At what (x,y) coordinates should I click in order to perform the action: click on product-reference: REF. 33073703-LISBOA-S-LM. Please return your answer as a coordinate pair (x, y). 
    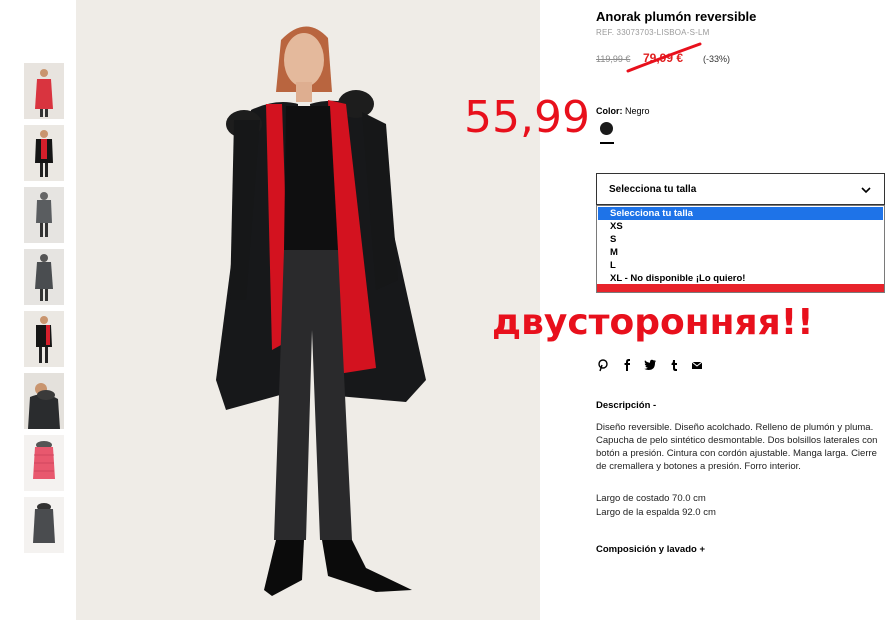
    Looking at the image, I should click on (653, 32).